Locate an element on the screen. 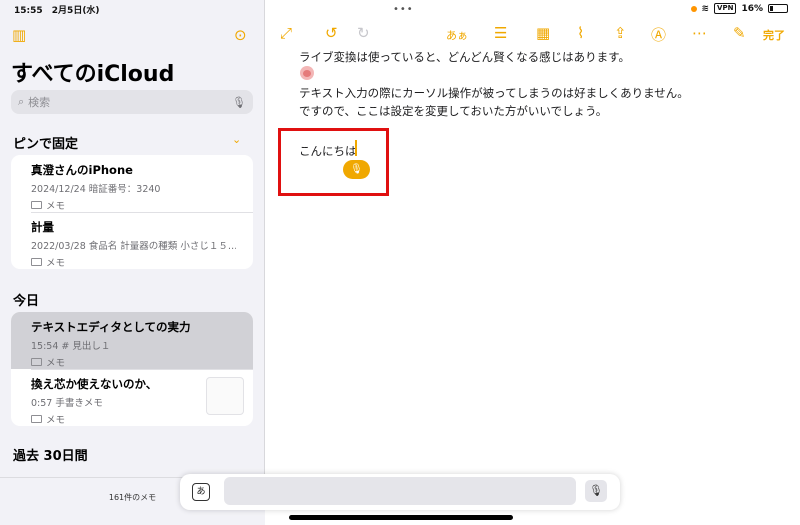 The height and width of the screenshot is (525, 800). note-title: テキストエディタとしての実力 is located at coordinates (111, 327).